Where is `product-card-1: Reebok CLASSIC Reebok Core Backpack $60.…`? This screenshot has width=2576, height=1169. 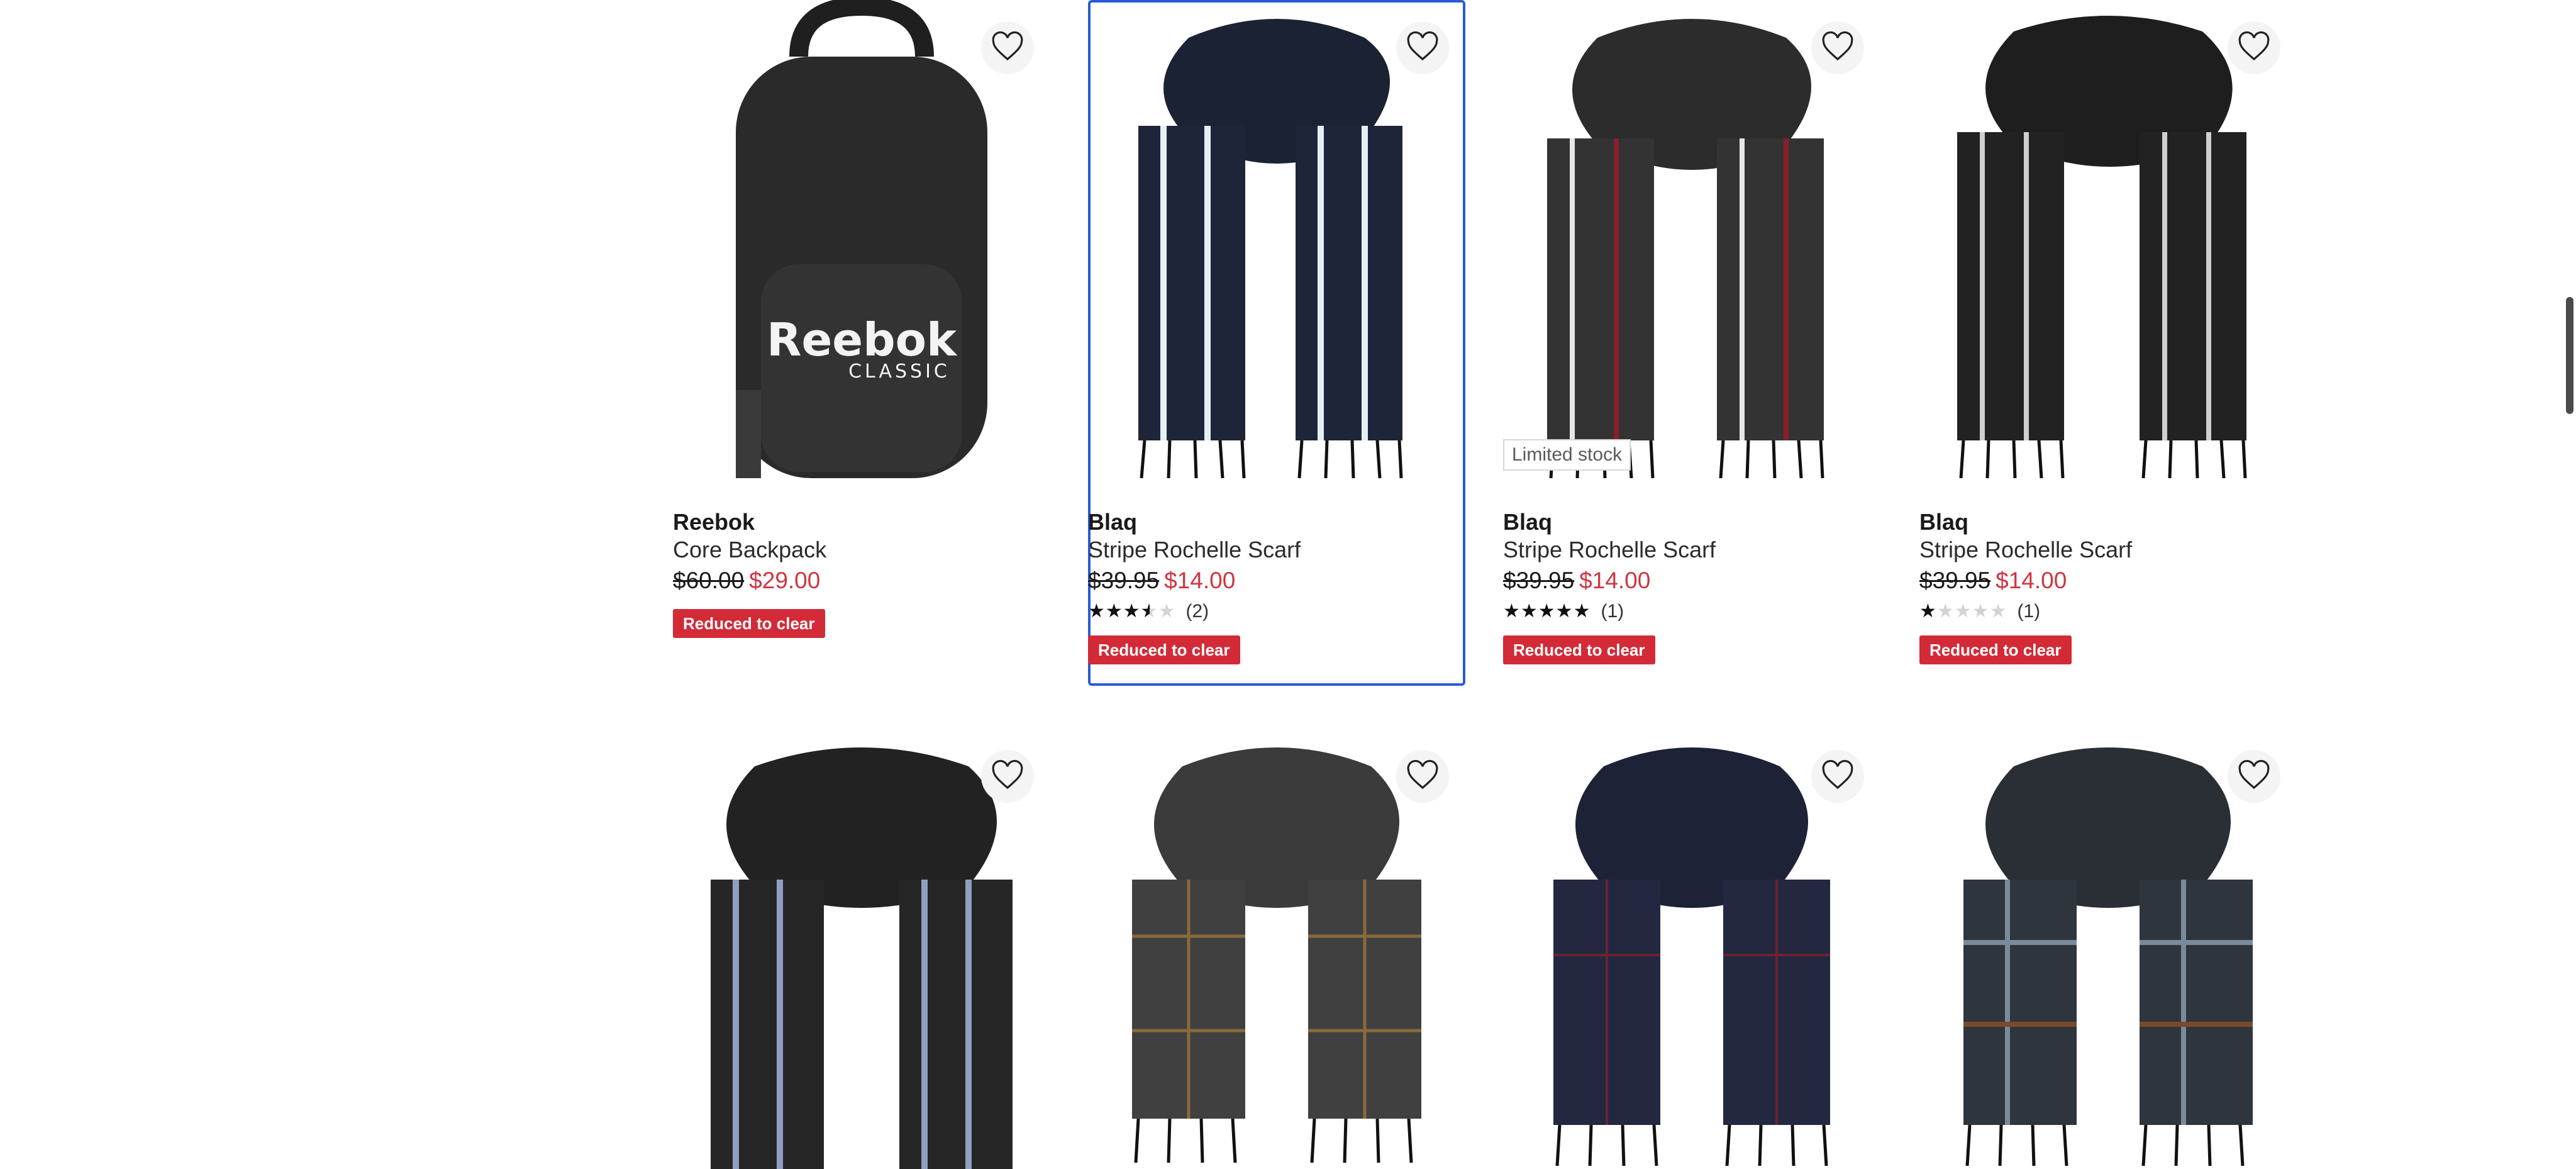 product-card-1: Reebok CLASSIC Reebok Core Backpack $60.… is located at coordinates (861, 343).